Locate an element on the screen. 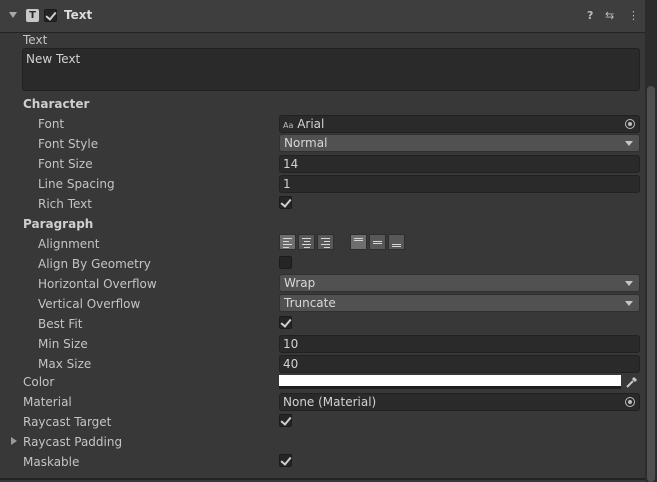  font-field: Aa Arial is located at coordinates (459, 124).